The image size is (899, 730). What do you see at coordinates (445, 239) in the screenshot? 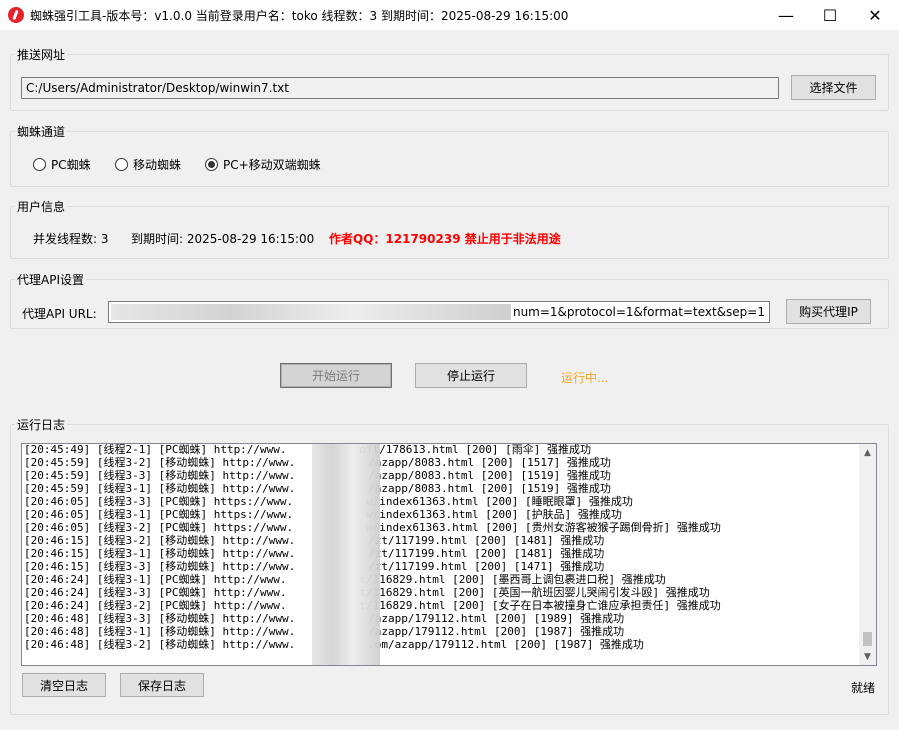
I see `author-notice: 作者QQ：121790239 禁止用于非法用途` at bounding box center [445, 239].